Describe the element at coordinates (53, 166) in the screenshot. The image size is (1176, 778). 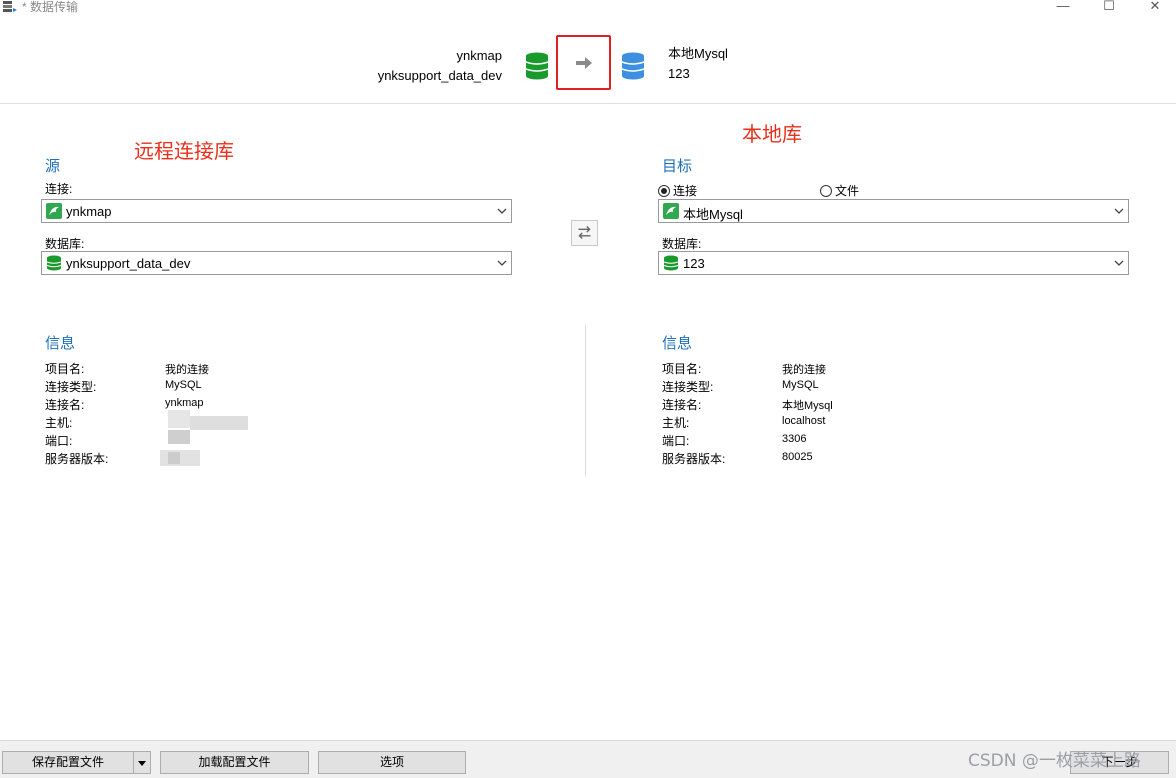
I see `source-section-title: 源` at that location.